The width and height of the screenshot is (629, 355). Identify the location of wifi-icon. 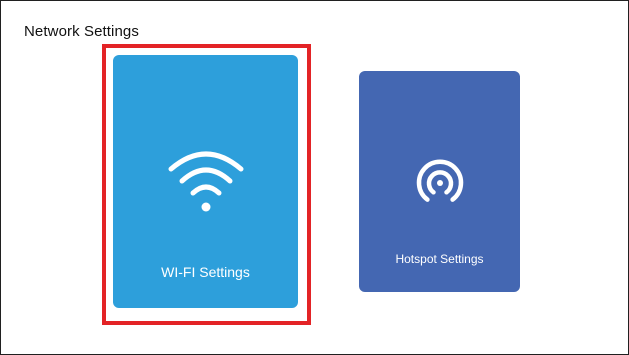
(205, 181).